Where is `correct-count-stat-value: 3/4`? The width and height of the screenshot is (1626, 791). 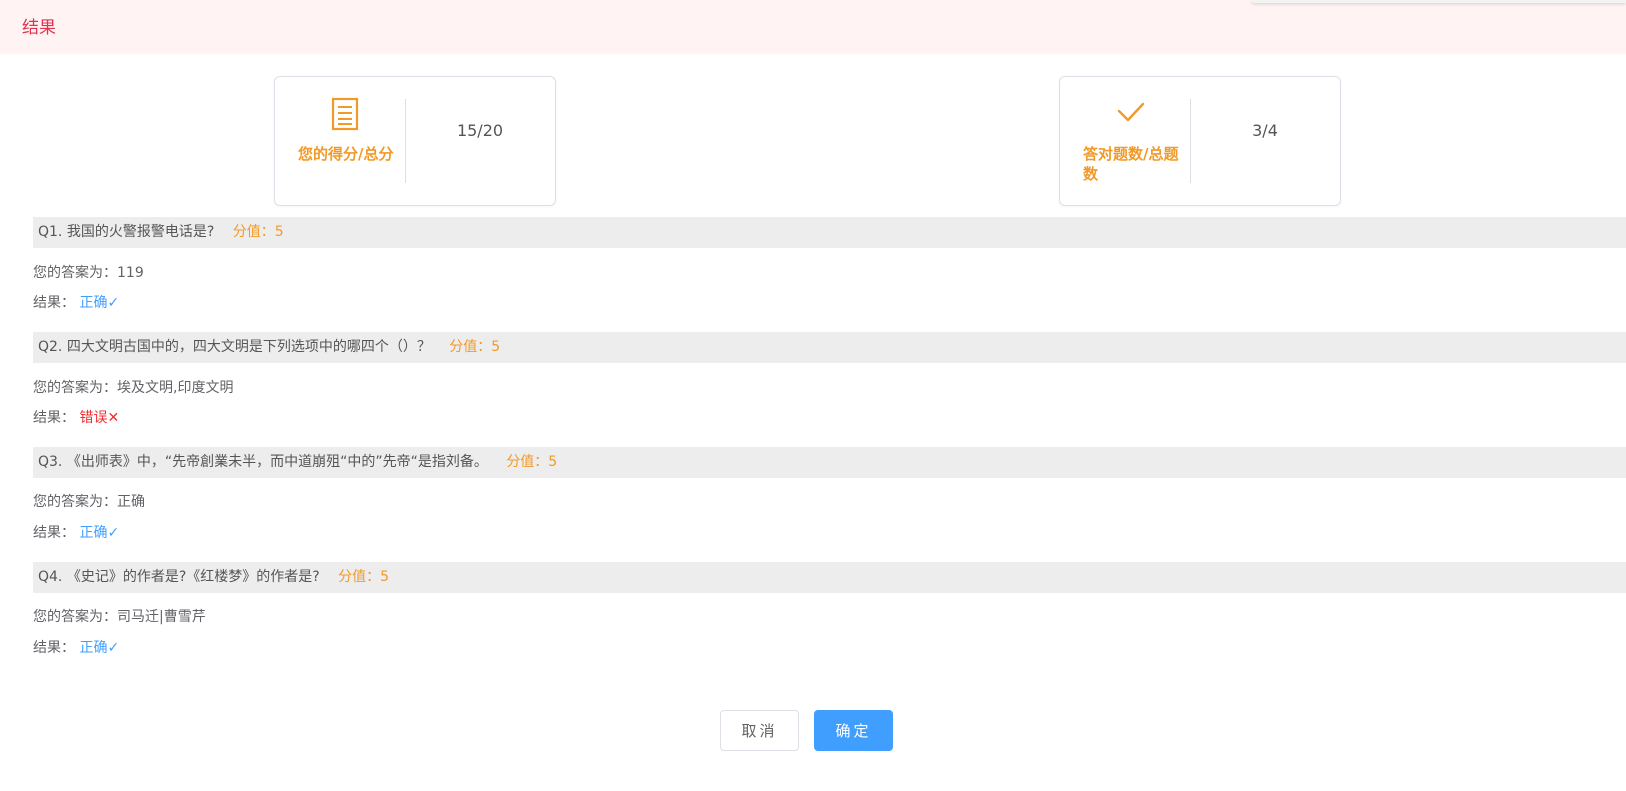 correct-count-stat-value: 3/4 is located at coordinates (1265, 130).